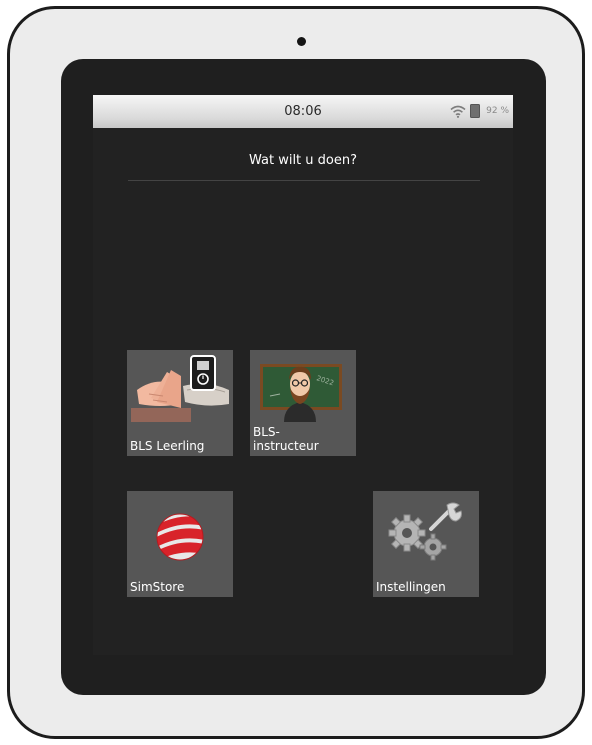  What do you see at coordinates (497, 111) in the screenshot?
I see `battery-percentage: 92 %` at bounding box center [497, 111].